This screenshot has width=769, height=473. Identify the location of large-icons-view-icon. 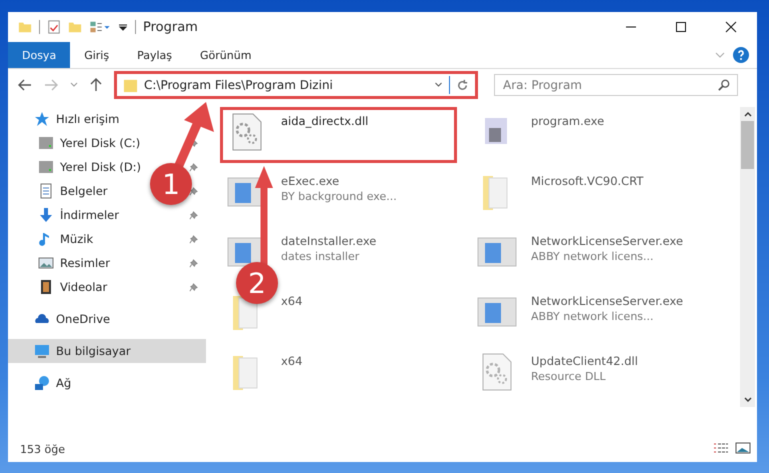
(743, 448).